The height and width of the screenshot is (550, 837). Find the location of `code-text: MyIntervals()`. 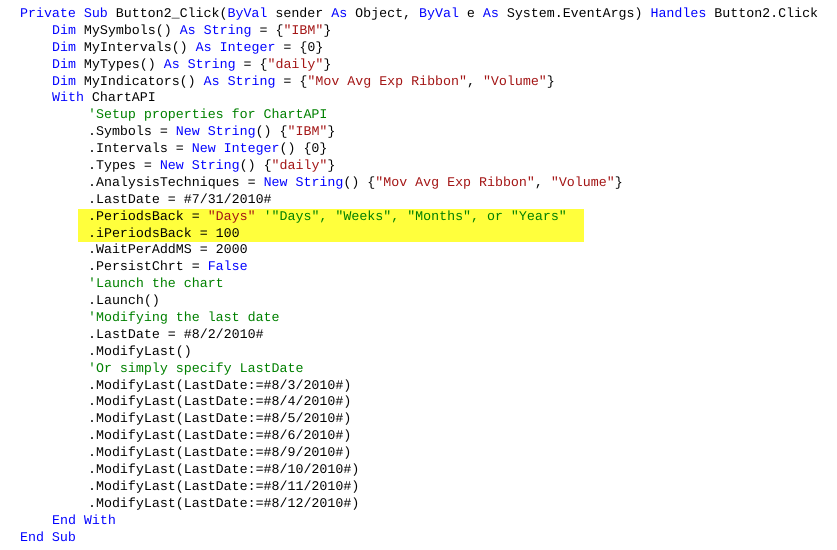

code-text: MyIntervals() is located at coordinates (135, 47).